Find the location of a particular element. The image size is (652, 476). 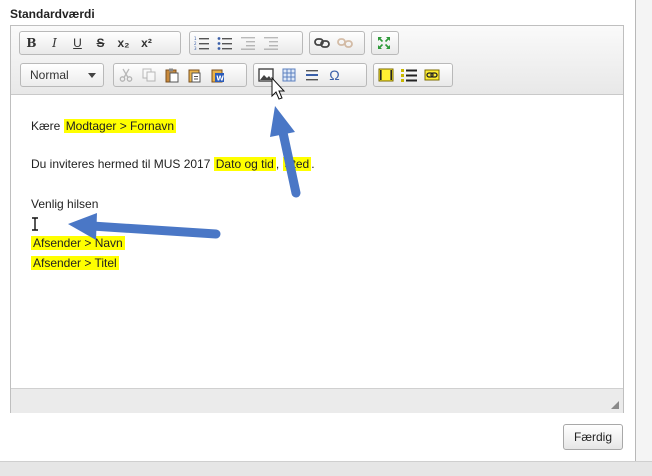

unlink-icon is located at coordinates (344, 43).